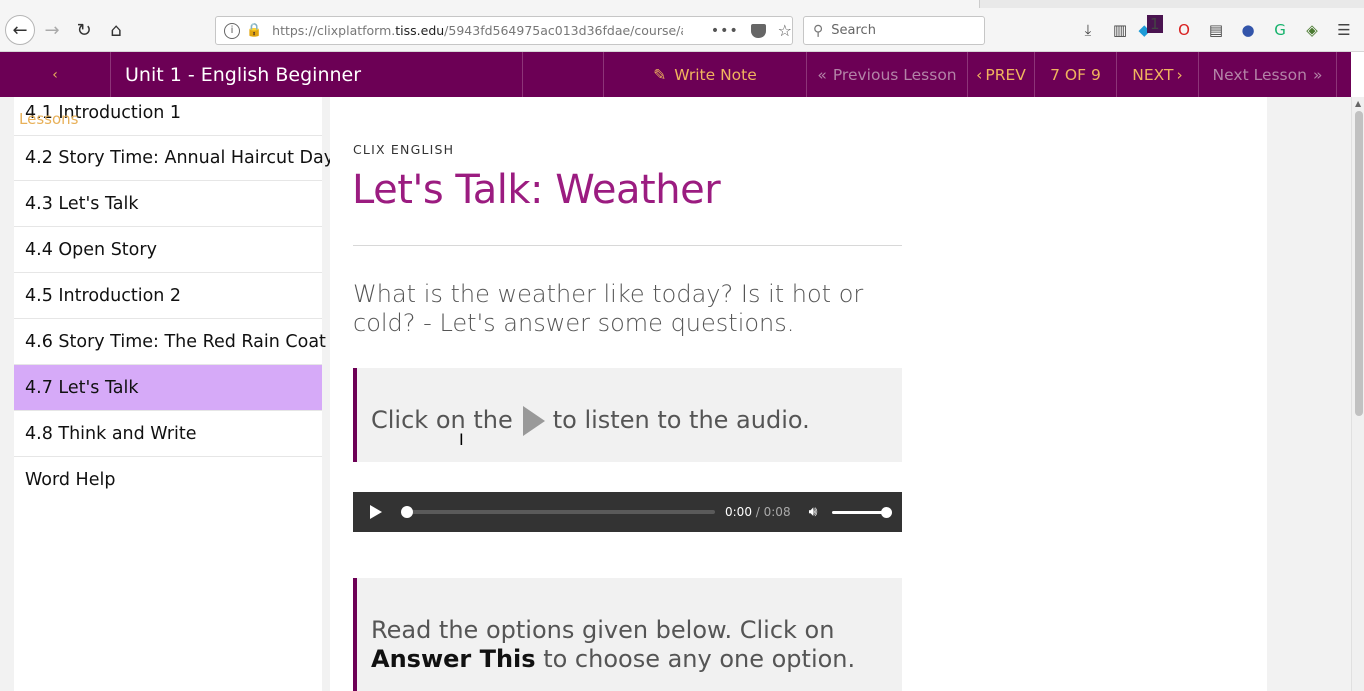 The image size is (1364, 691). I want to click on color-extension-icon: ●, so click(1248, 30).